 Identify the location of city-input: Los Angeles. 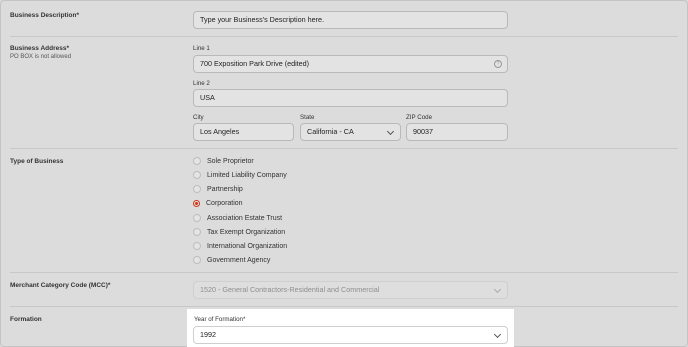
(243, 132).